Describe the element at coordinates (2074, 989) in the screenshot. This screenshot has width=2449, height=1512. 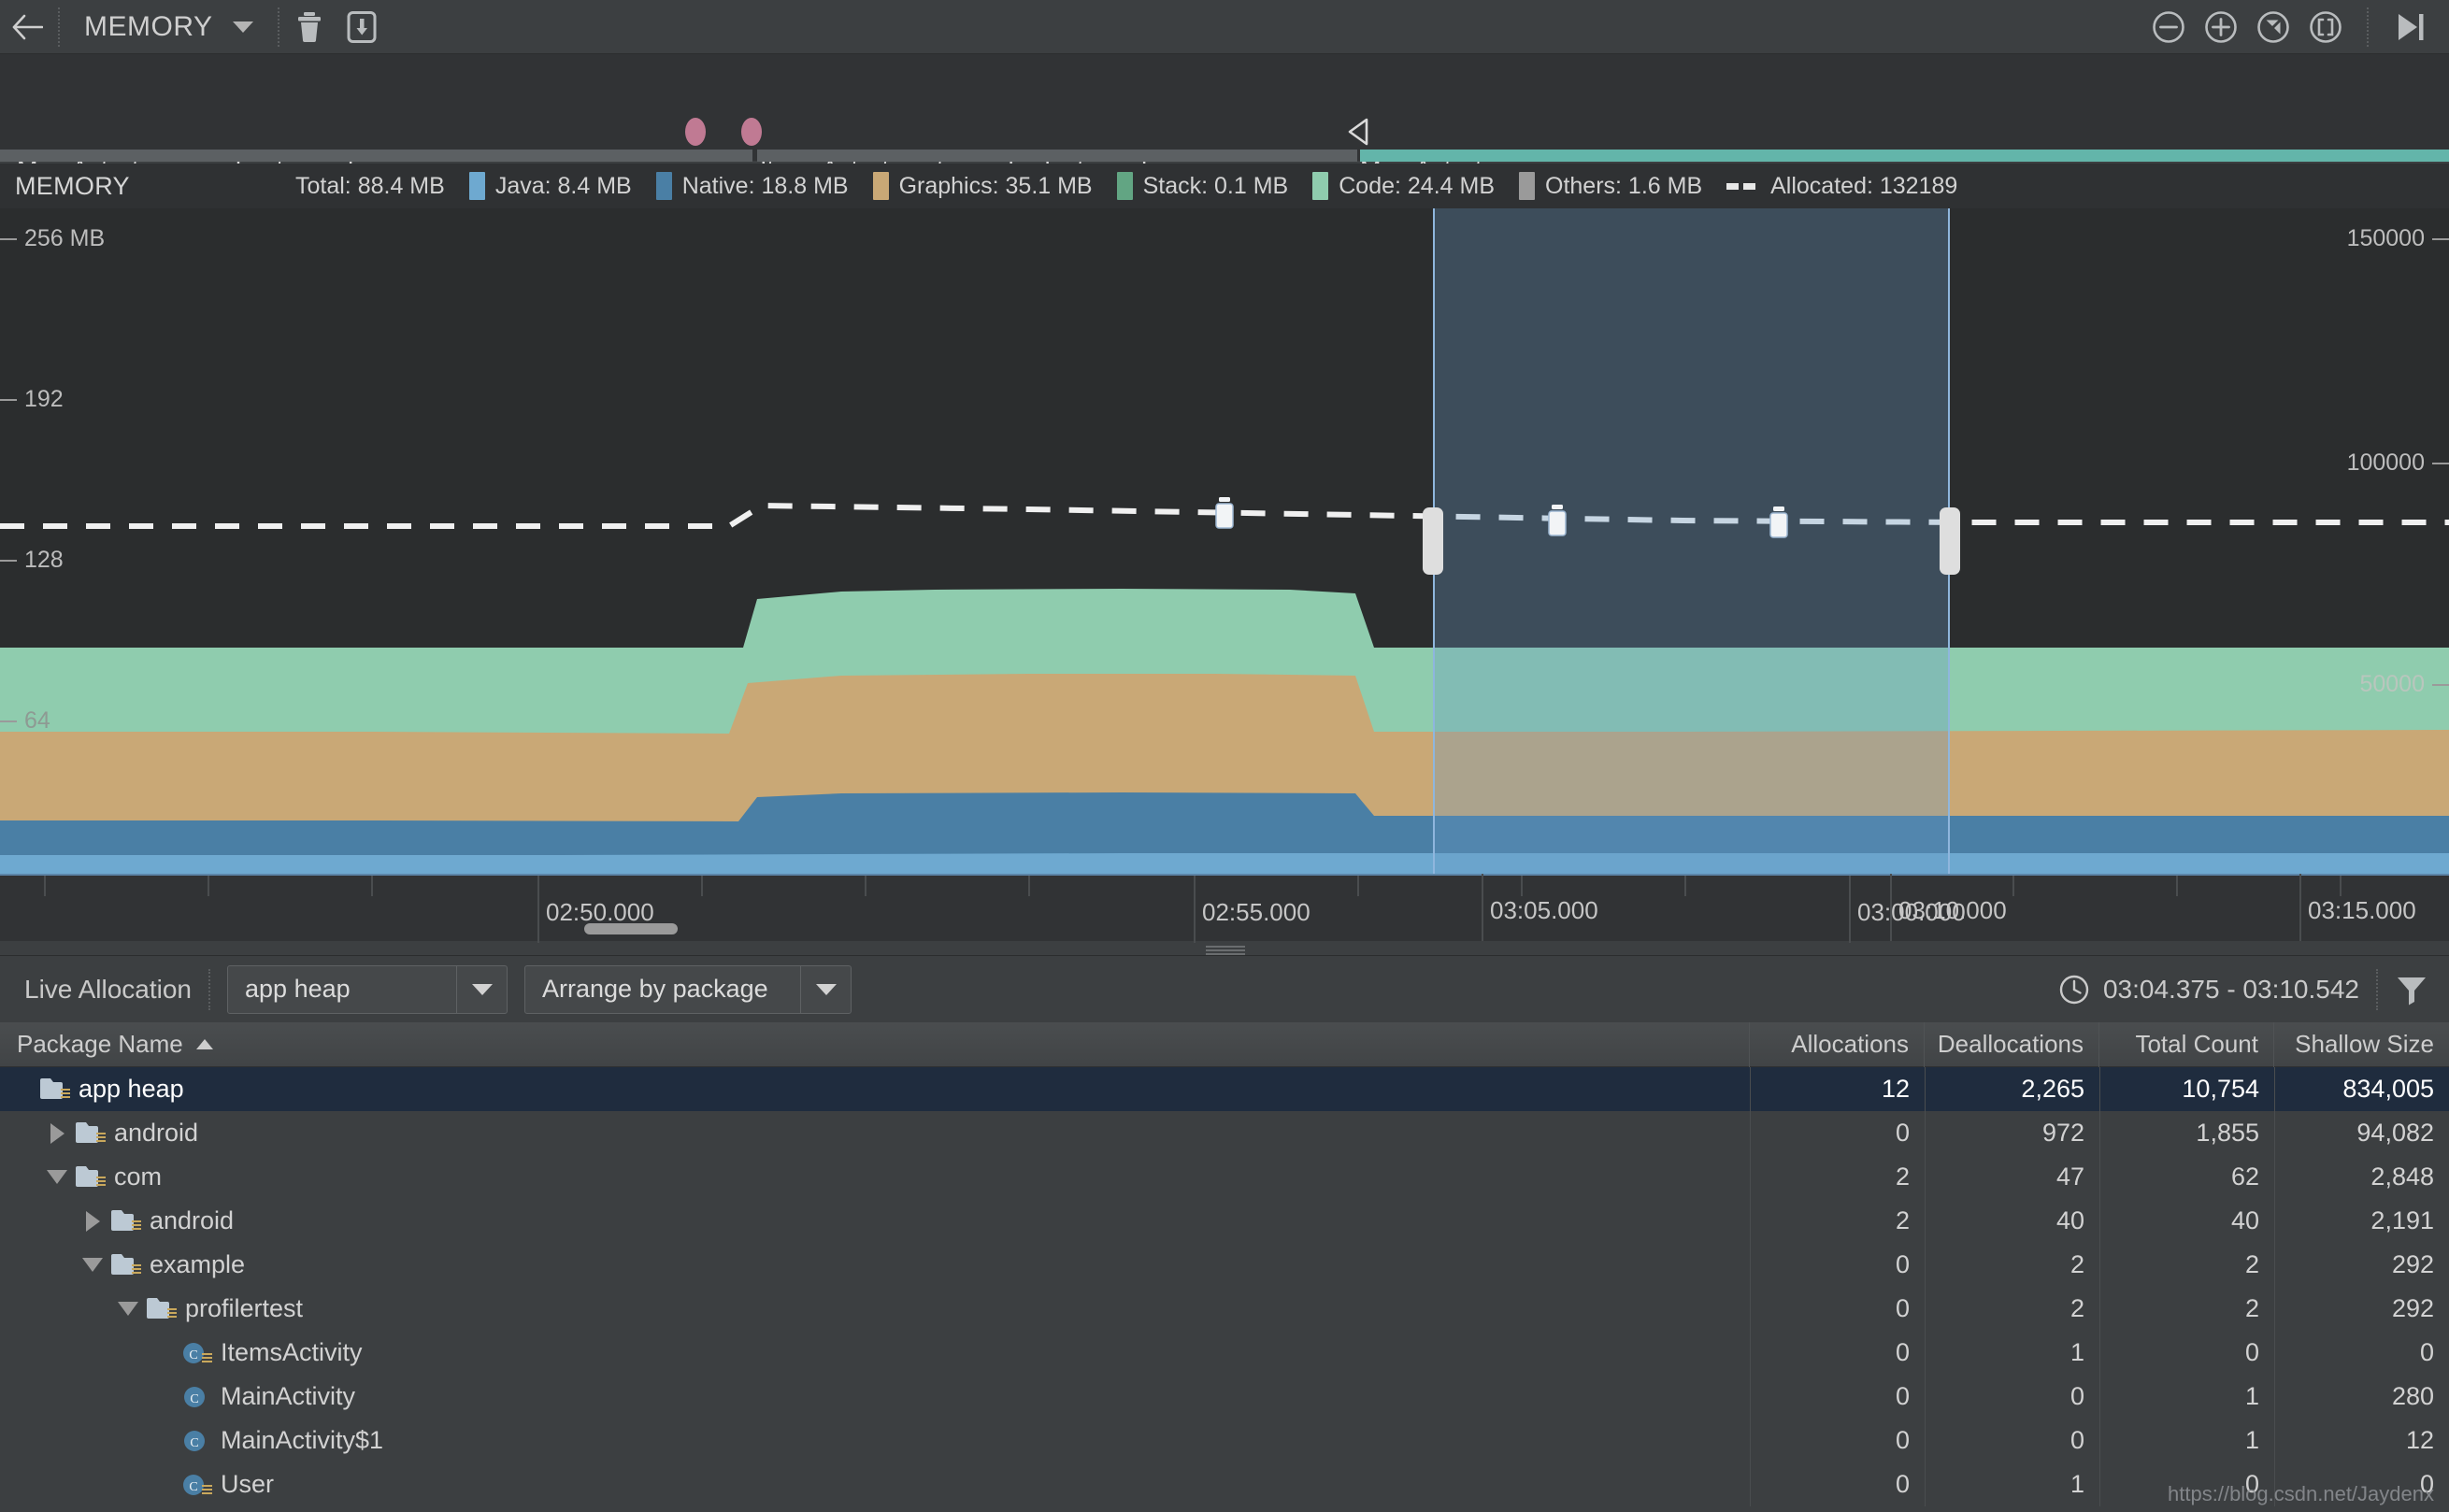
I see `clock-icon` at that location.